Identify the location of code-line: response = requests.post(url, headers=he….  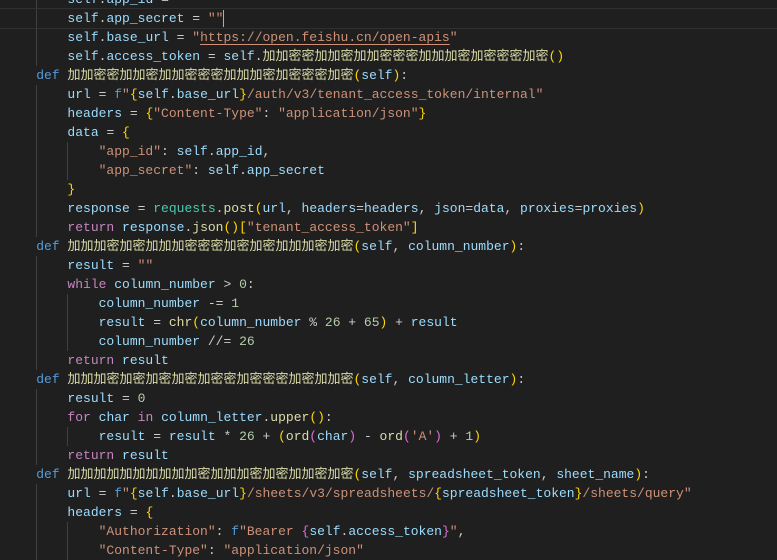
(391, 208).